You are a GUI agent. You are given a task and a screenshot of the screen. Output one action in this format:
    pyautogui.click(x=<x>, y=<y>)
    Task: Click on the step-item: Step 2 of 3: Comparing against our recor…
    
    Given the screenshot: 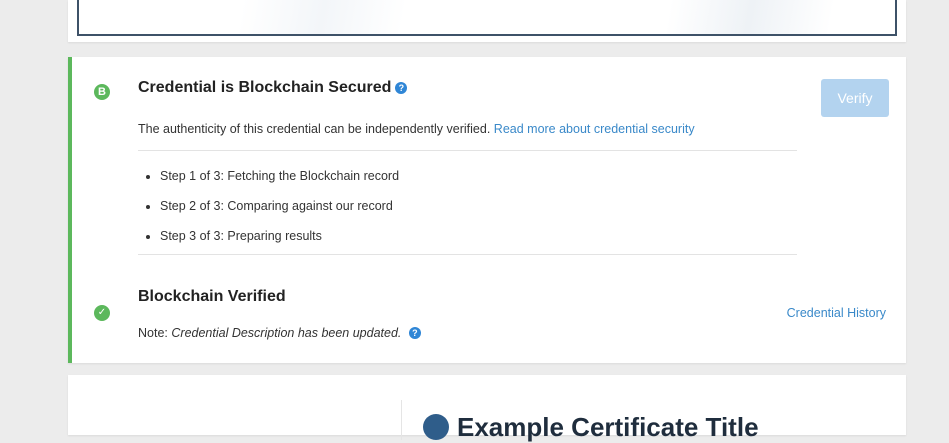 What is the action you would take?
    pyautogui.click(x=279, y=206)
    